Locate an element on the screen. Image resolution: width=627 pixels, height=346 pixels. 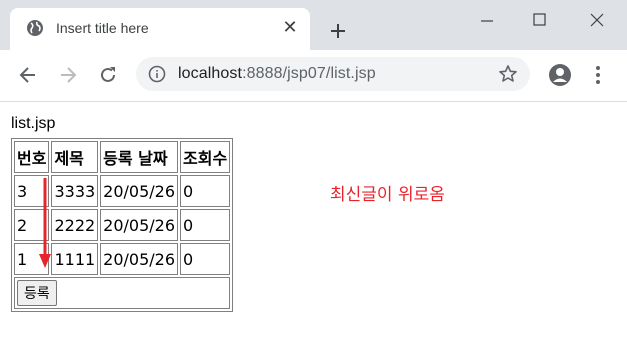
url-text: localhost:8888/jsp07/list.jsp is located at coordinates (277, 74).